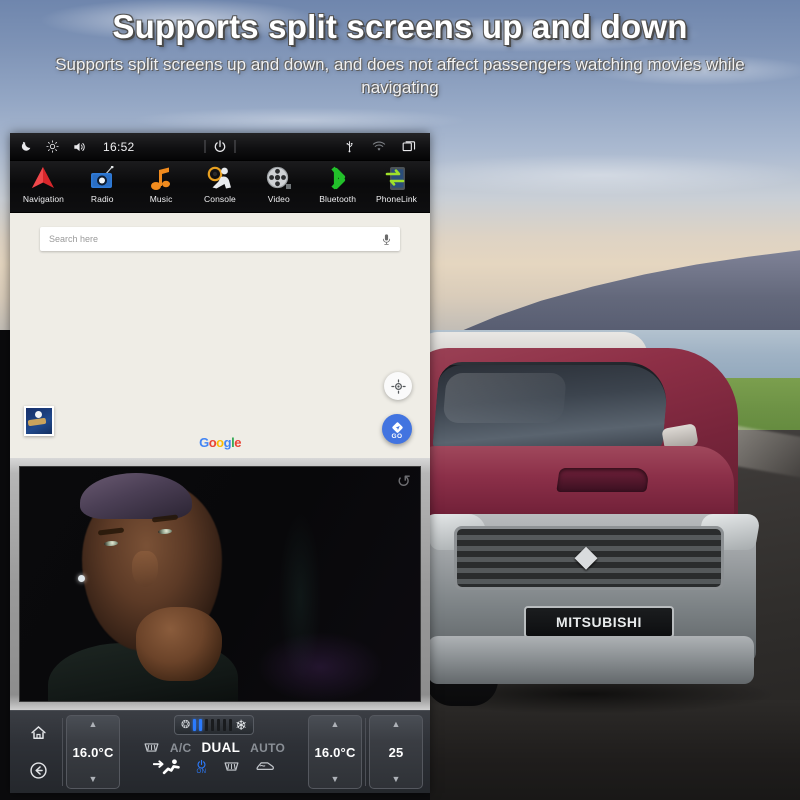 The height and width of the screenshot is (800, 800). I want to click on power-button-group, so click(220, 146).